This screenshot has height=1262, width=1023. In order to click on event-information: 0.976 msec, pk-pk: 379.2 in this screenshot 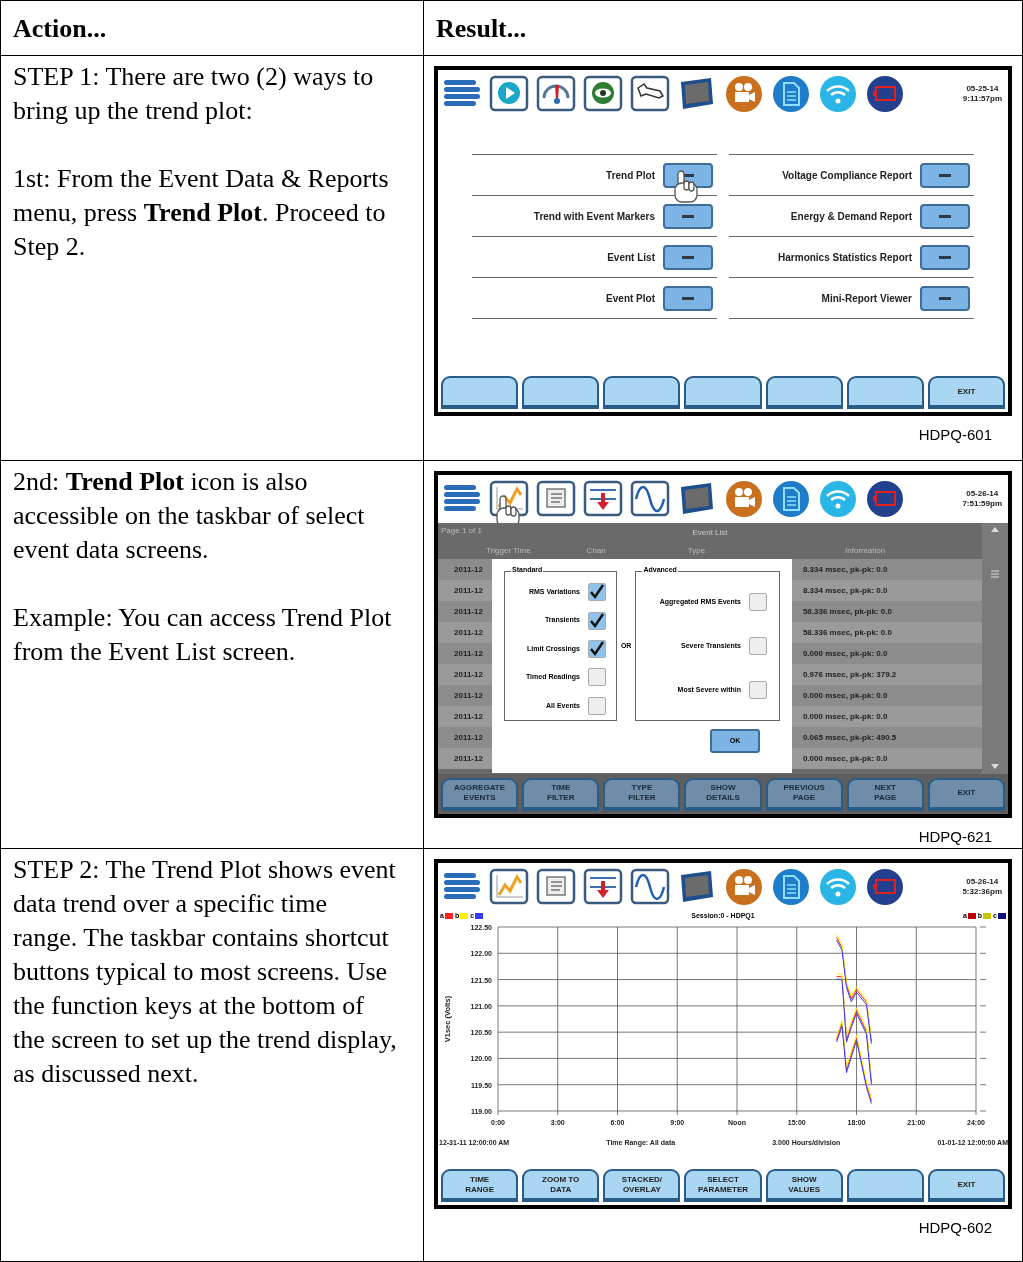, I will do `click(849, 674)`.